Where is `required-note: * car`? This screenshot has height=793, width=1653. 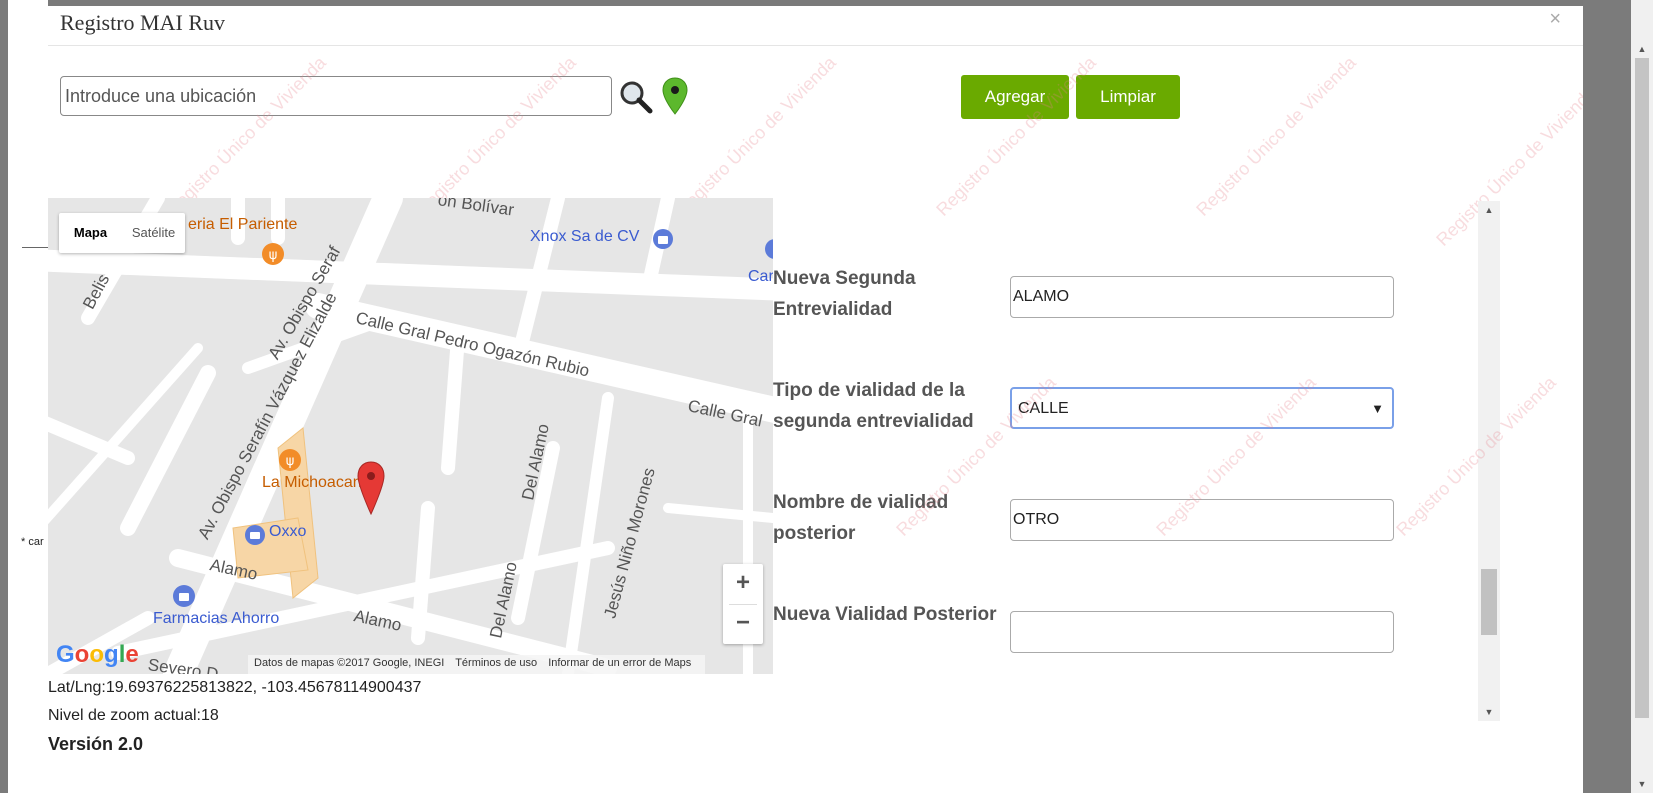
required-note: * car is located at coordinates (32, 542).